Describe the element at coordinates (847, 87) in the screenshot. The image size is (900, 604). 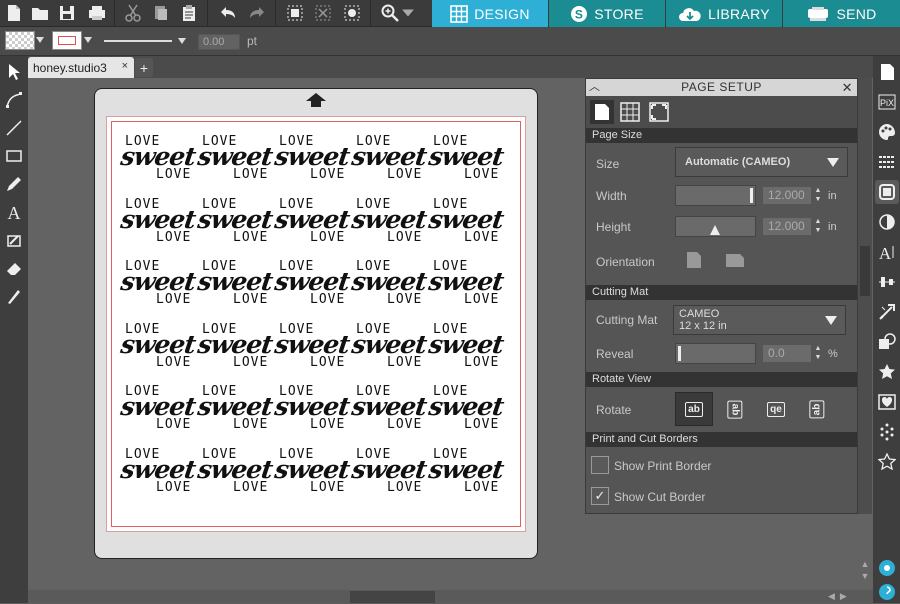
I see `close-panel-icon: ✕` at that location.